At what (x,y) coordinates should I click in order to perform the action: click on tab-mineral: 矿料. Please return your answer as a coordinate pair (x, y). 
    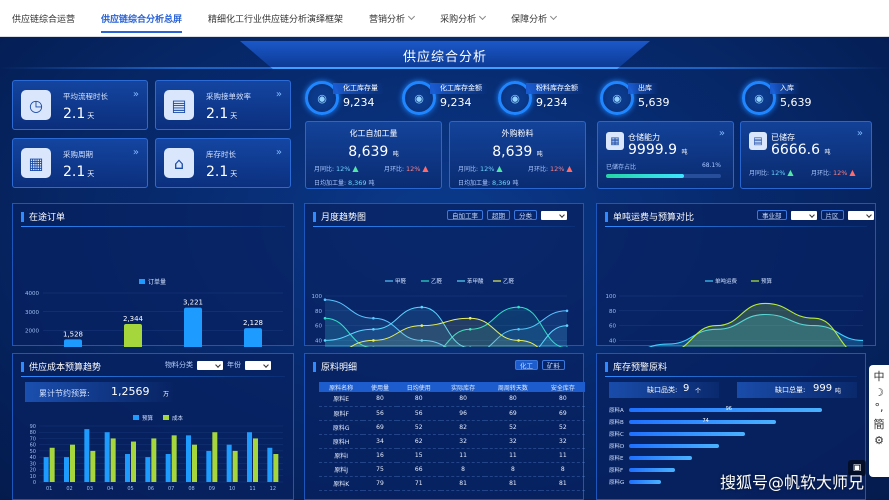
    Looking at the image, I should click on (553, 365).